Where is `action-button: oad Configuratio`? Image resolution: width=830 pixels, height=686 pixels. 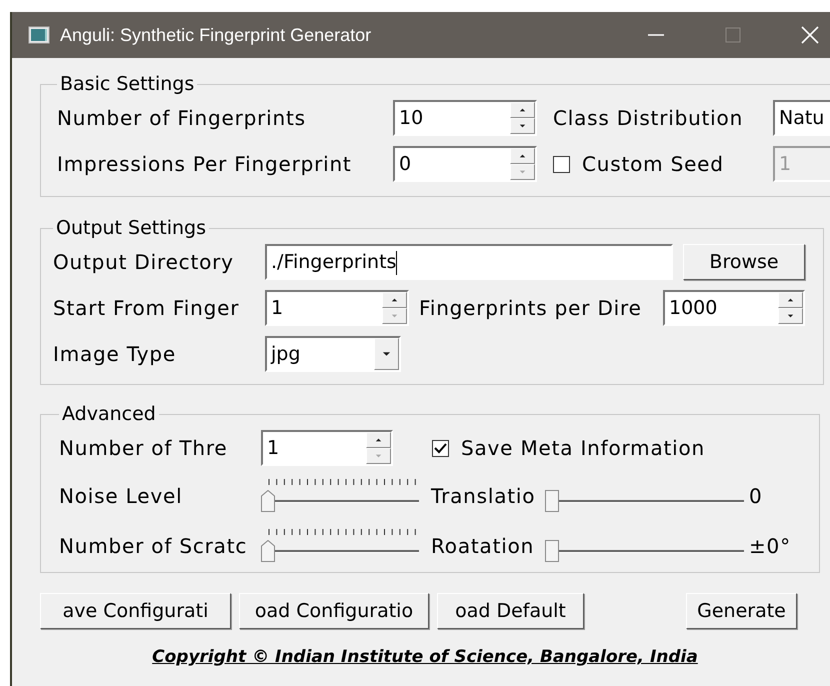 action-button: oad Configuratio is located at coordinates (334, 611).